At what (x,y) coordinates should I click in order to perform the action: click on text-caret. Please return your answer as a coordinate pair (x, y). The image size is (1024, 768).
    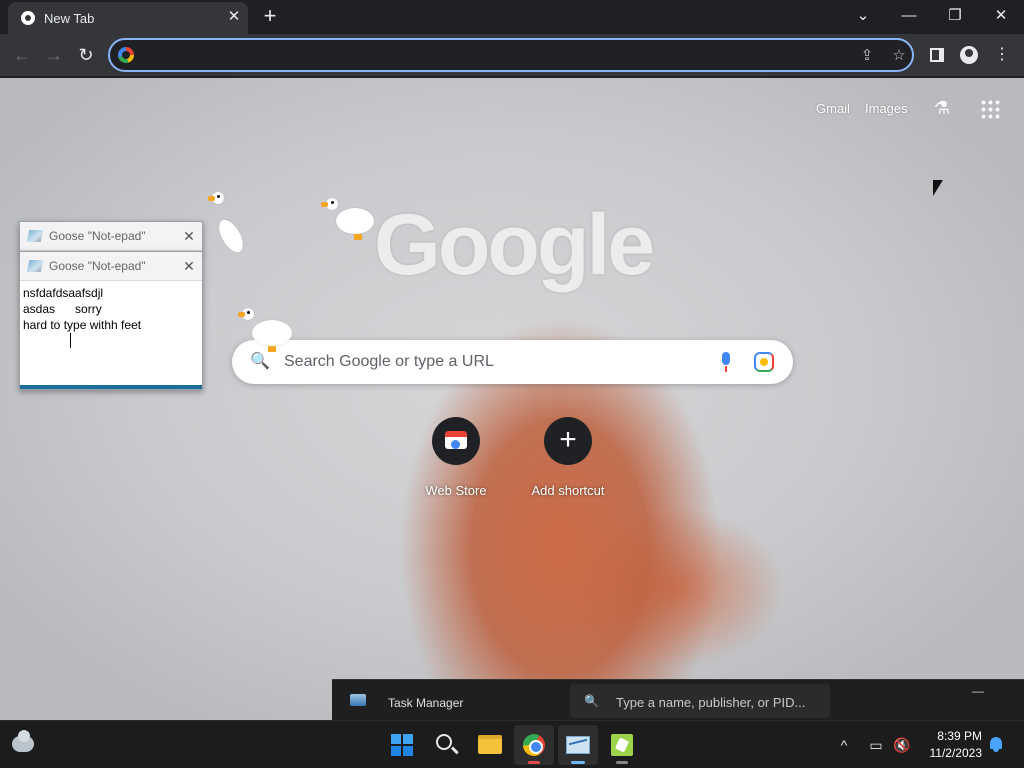
    Looking at the image, I should click on (70, 340).